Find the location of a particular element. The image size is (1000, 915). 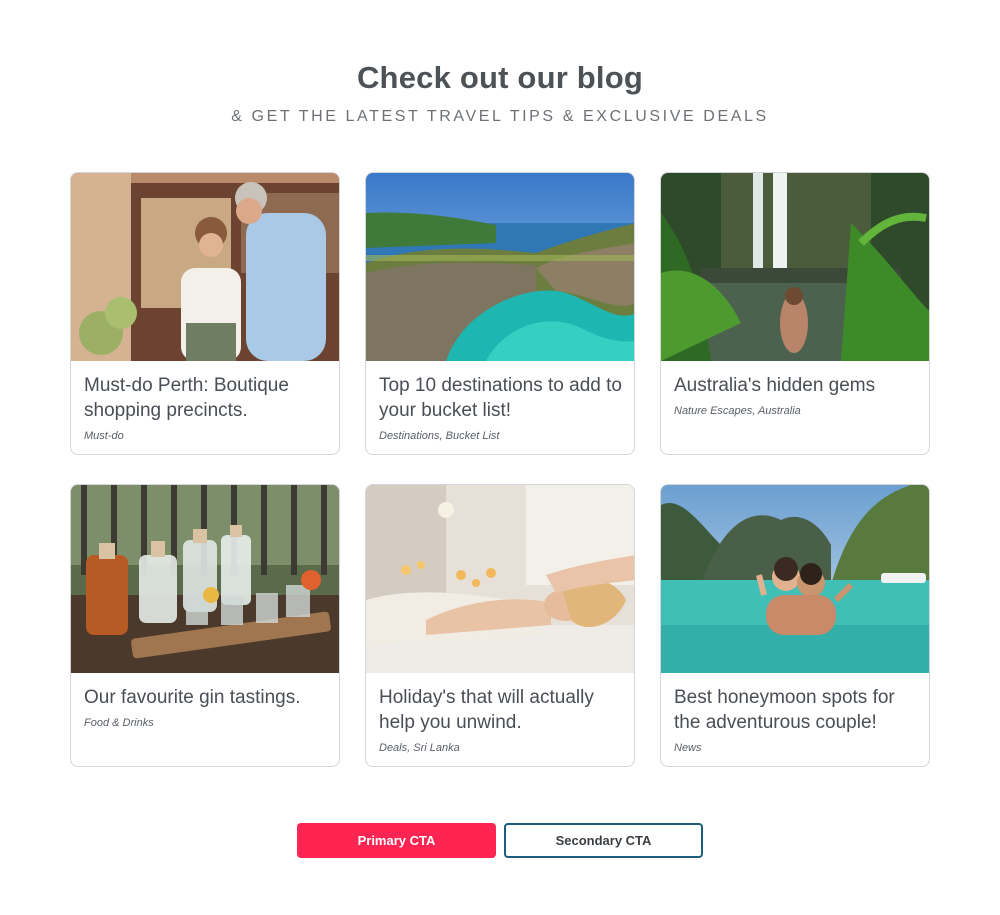

coastal-arch-photo is located at coordinates (500, 267).